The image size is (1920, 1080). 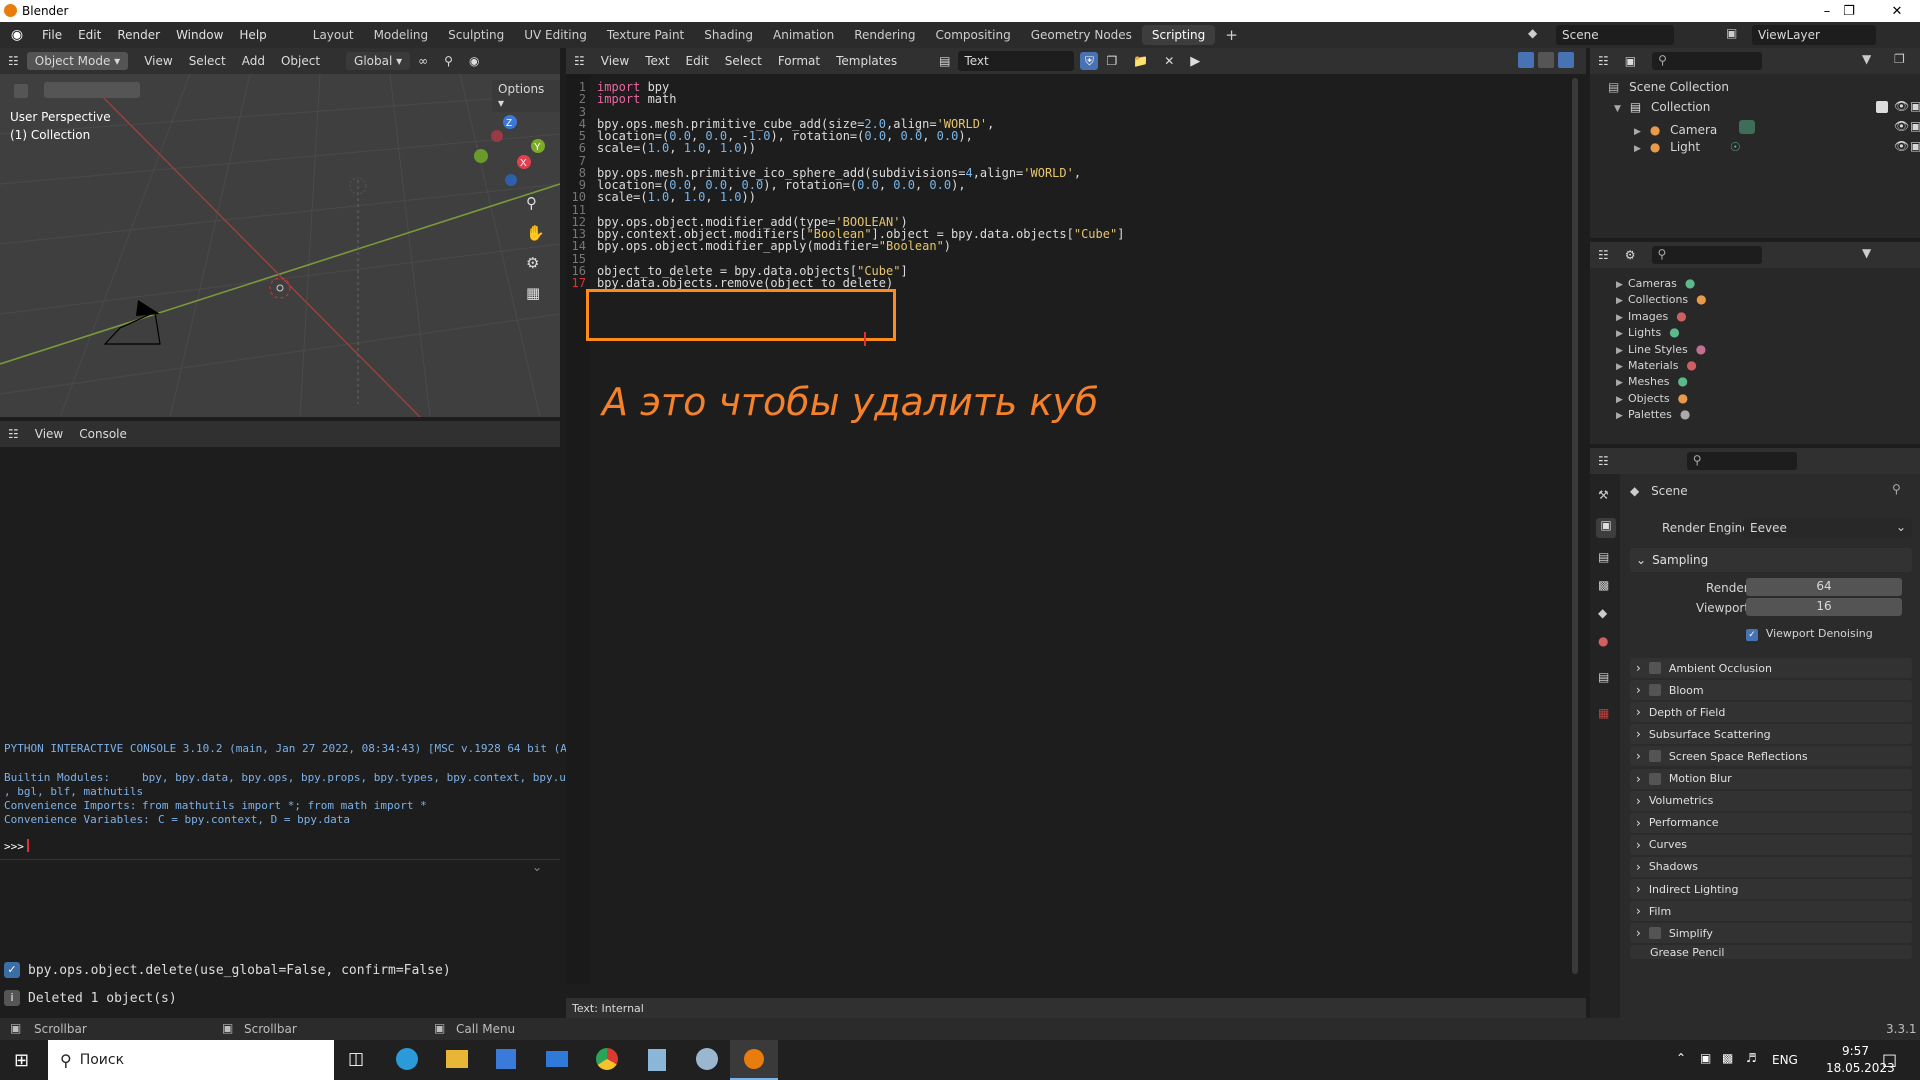 I want to click on tab-rendering: Rendering, so click(x=884, y=35).